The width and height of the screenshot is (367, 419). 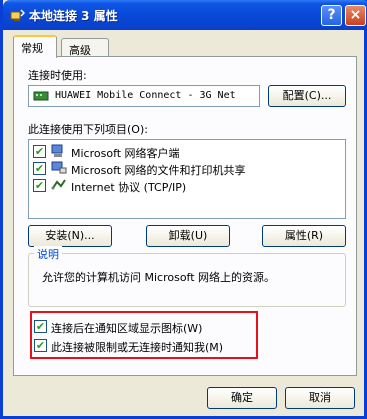 I want to click on window-title: 本地连接 3 属性, so click(x=73, y=16).